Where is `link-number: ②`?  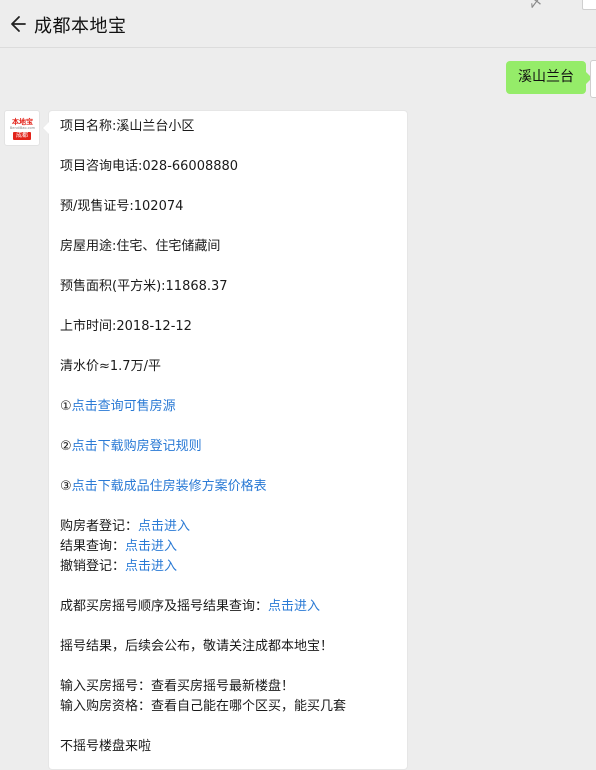 link-number: ② is located at coordinates (66, 446).